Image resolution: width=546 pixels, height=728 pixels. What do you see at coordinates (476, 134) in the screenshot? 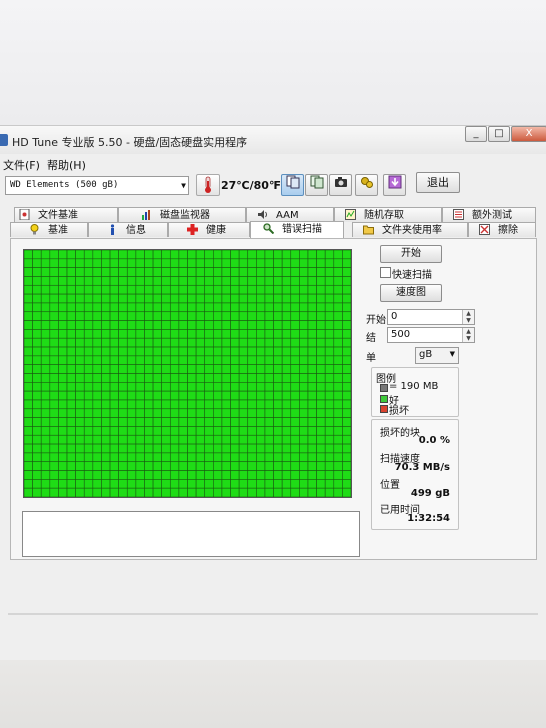
I see `minimize-button: _` at bounding box center [476, 134].